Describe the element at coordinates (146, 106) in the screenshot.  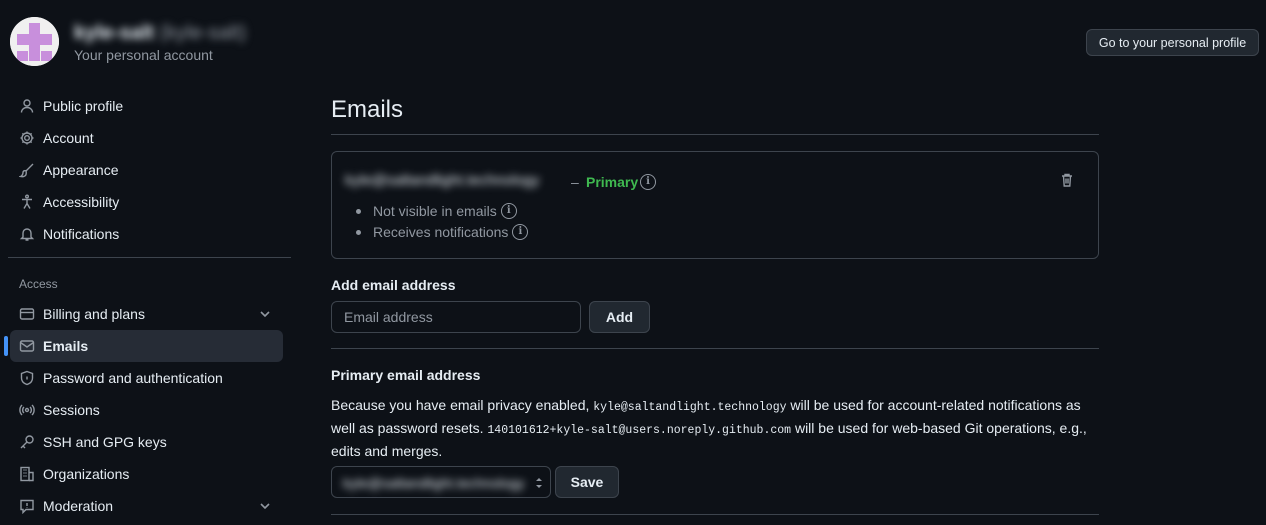
I see `sidebar-item-public-profile: Public profile` at that location.